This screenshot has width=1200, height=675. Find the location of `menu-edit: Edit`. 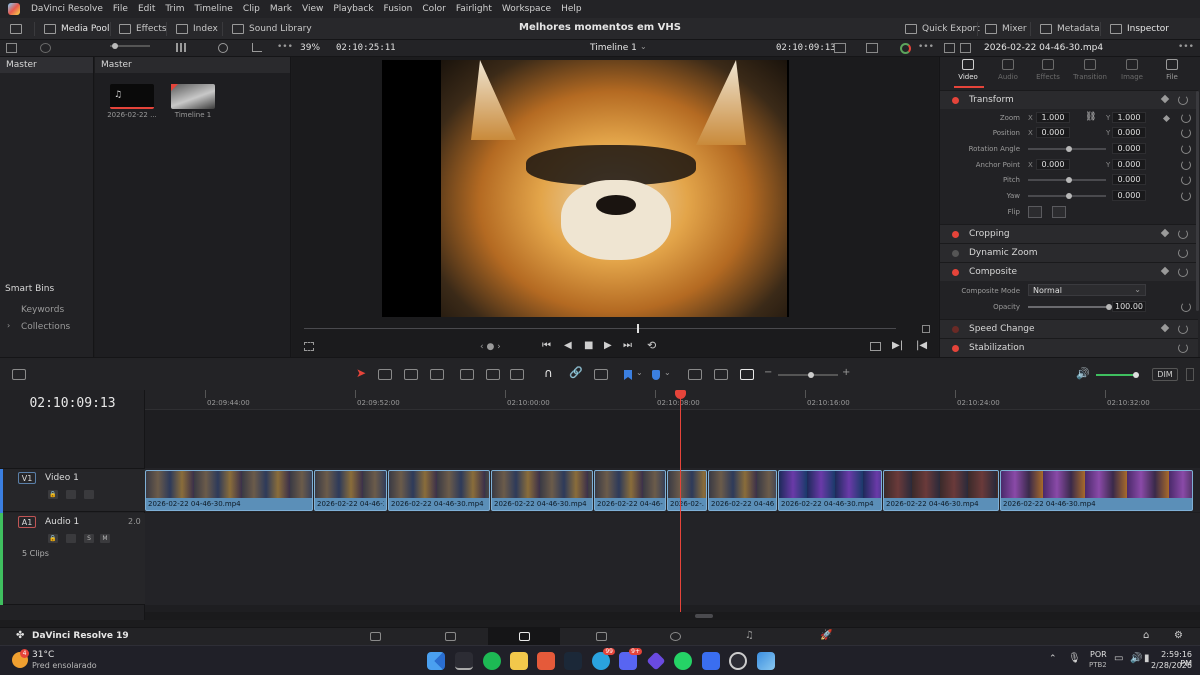

menu-edit: Edit is located at coordinates (146, 9).